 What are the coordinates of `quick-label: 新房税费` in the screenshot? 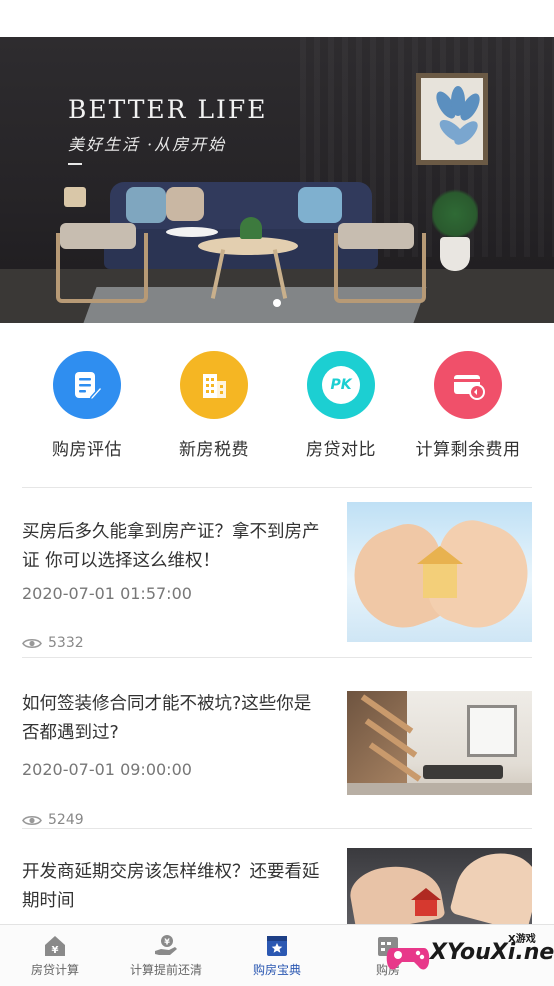 It's located at (214, 450).